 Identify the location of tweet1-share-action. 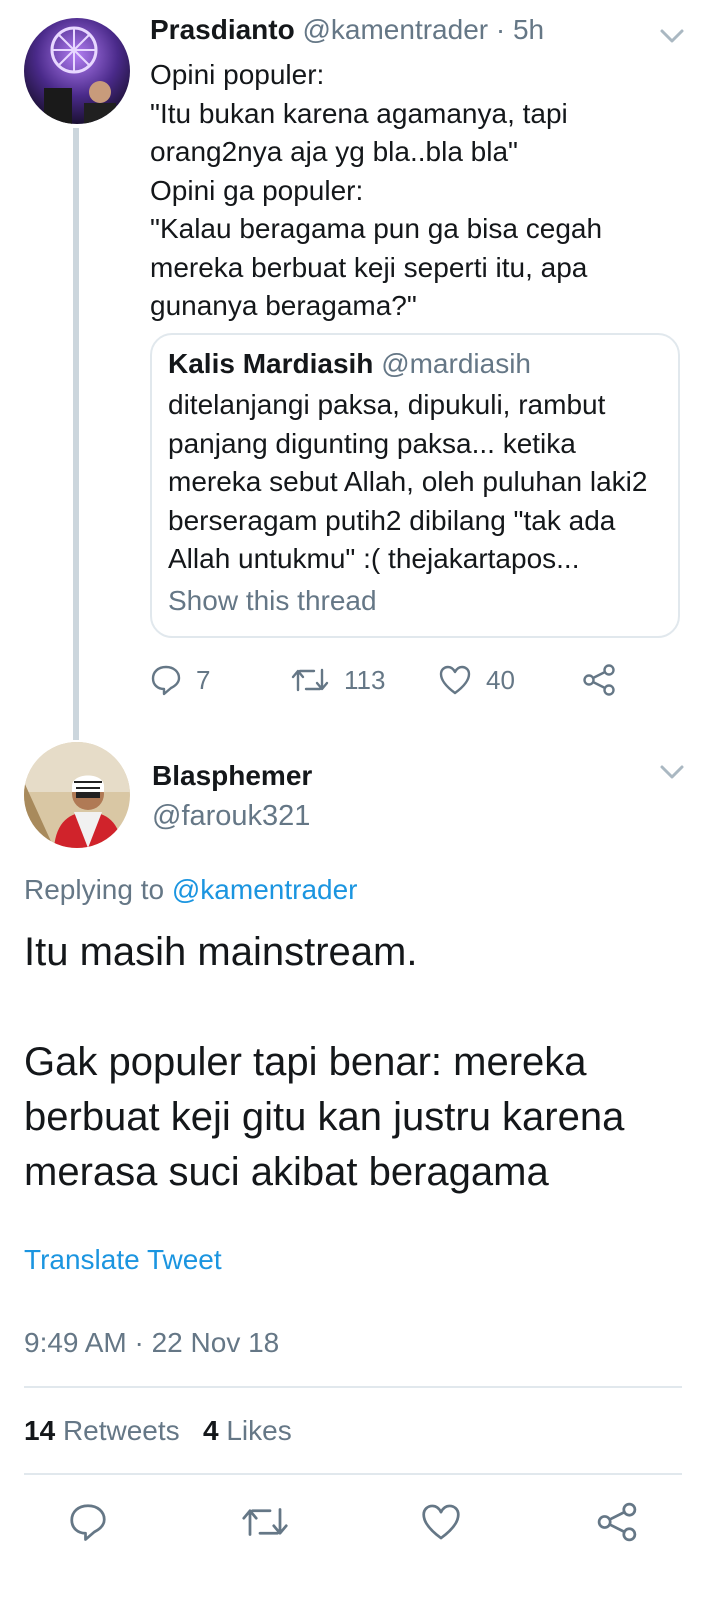
(599, 680).